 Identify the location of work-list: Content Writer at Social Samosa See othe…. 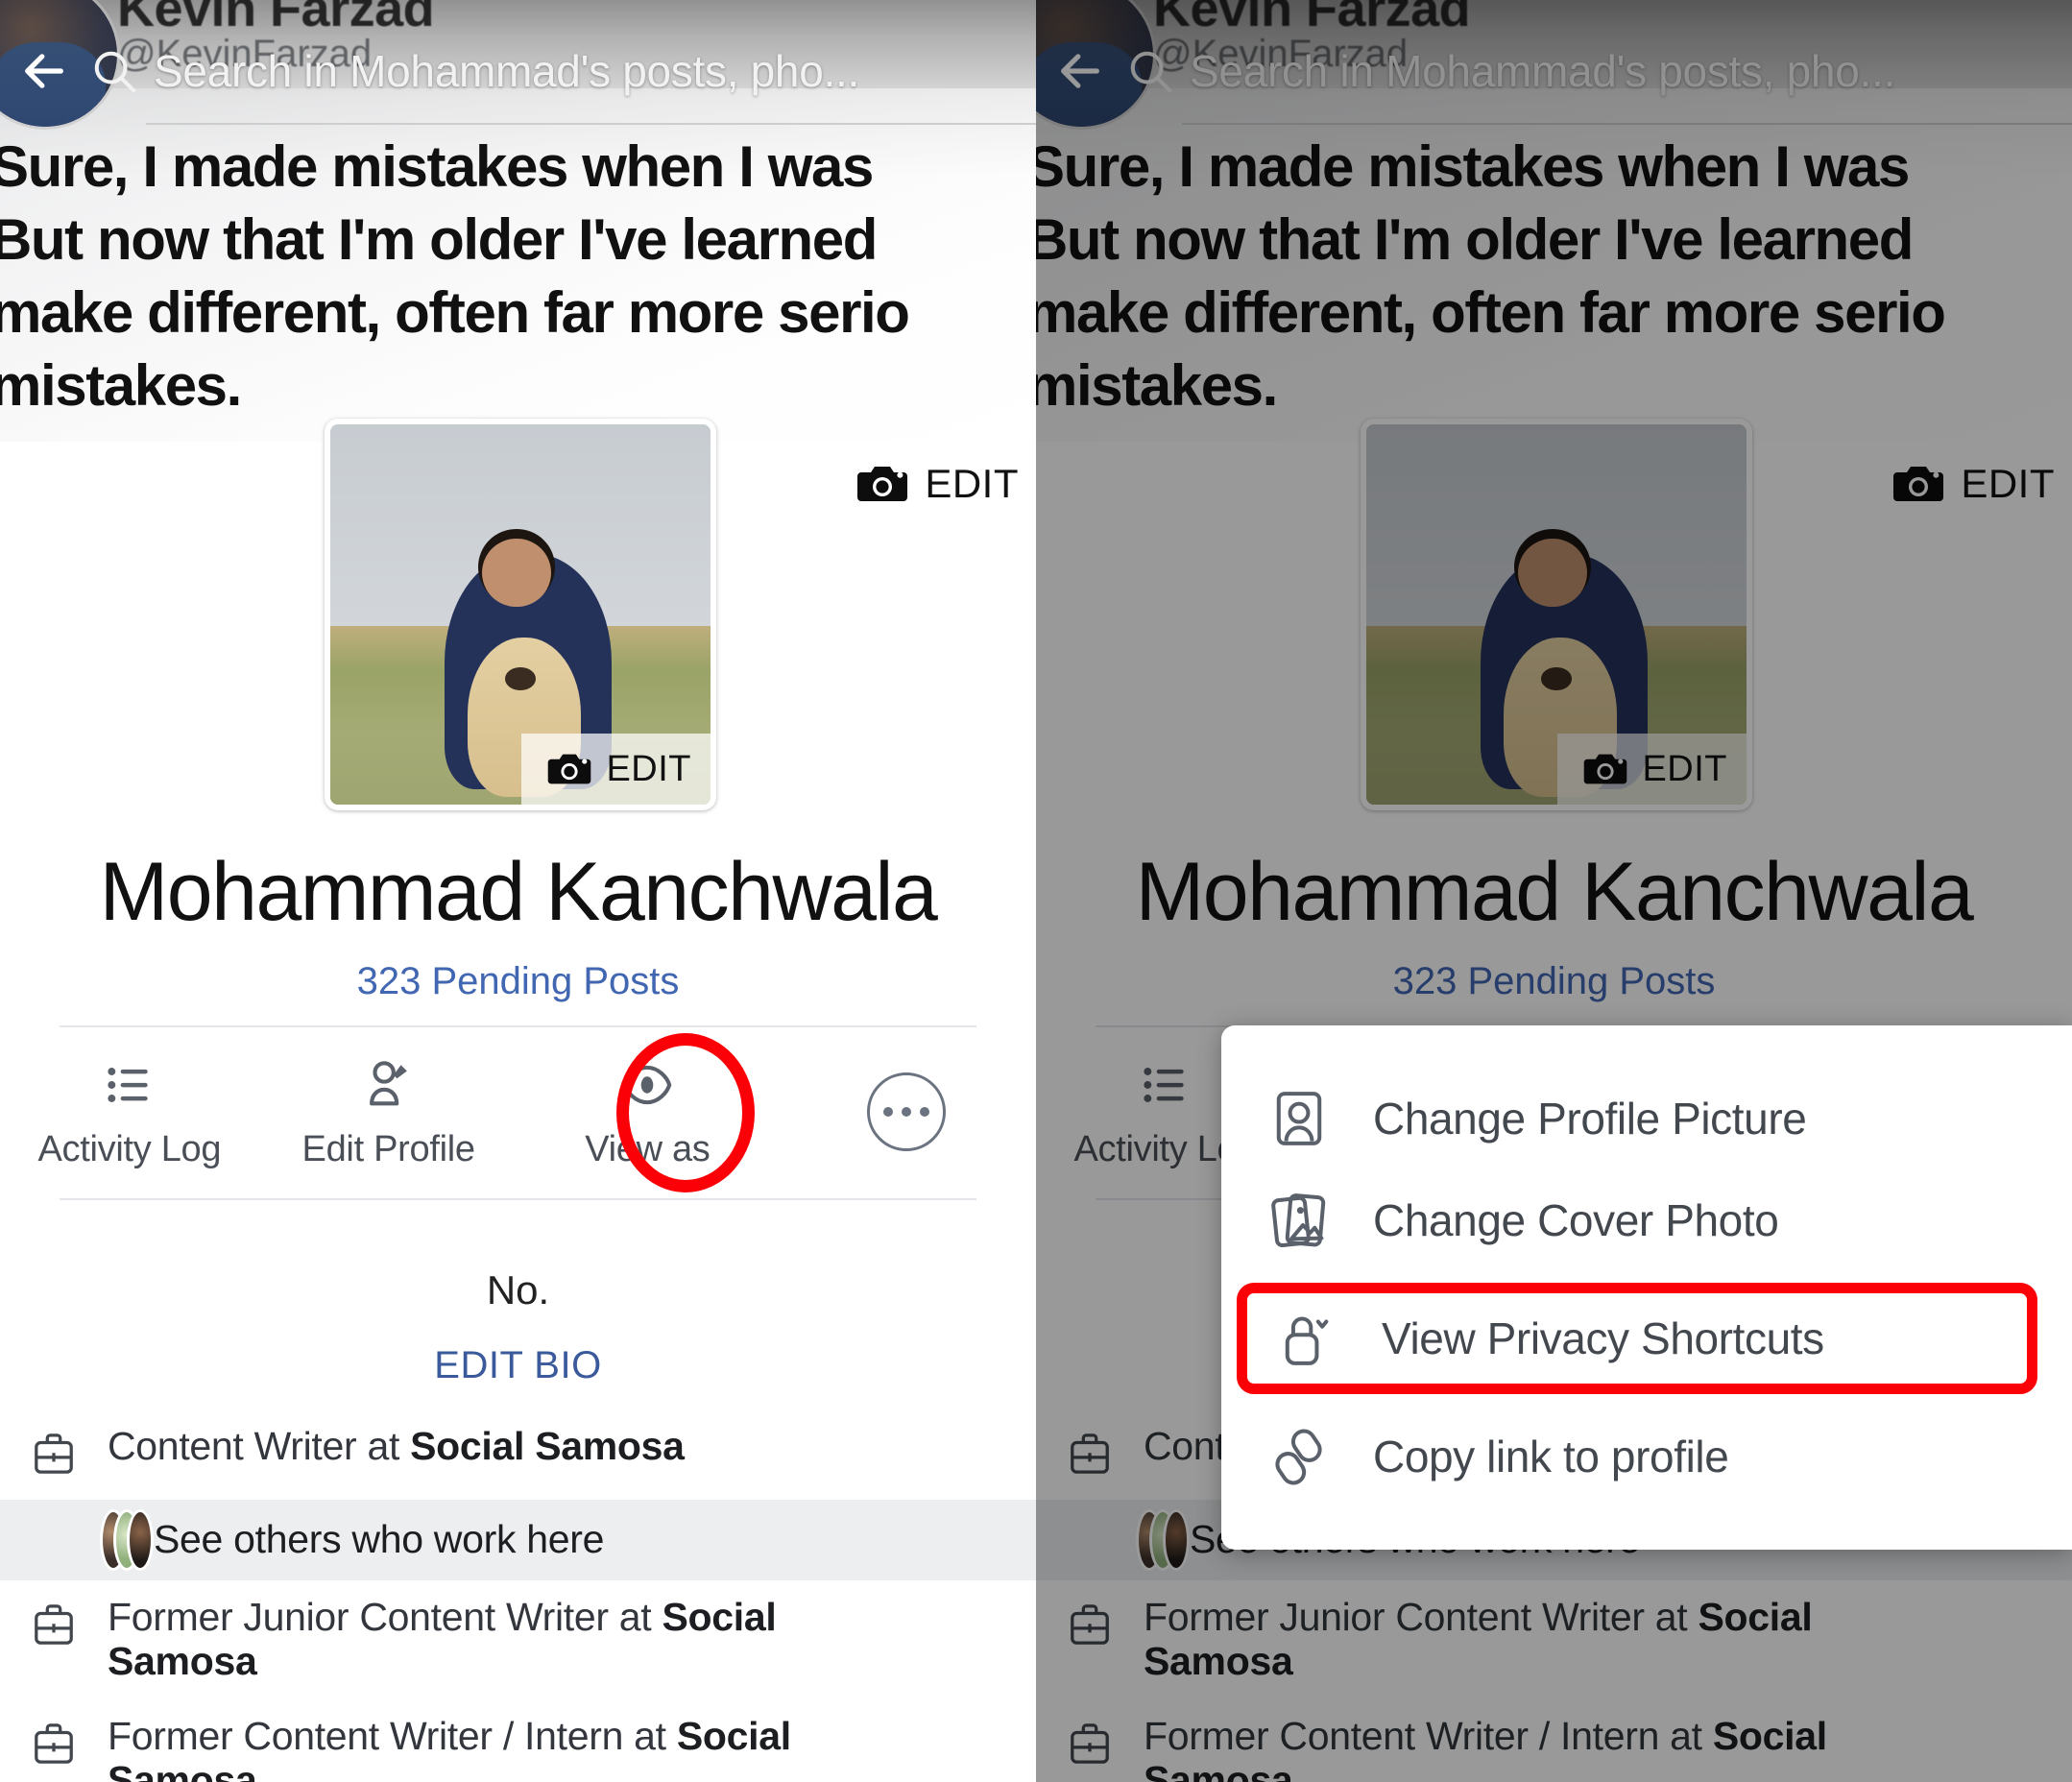
(518, 1595).